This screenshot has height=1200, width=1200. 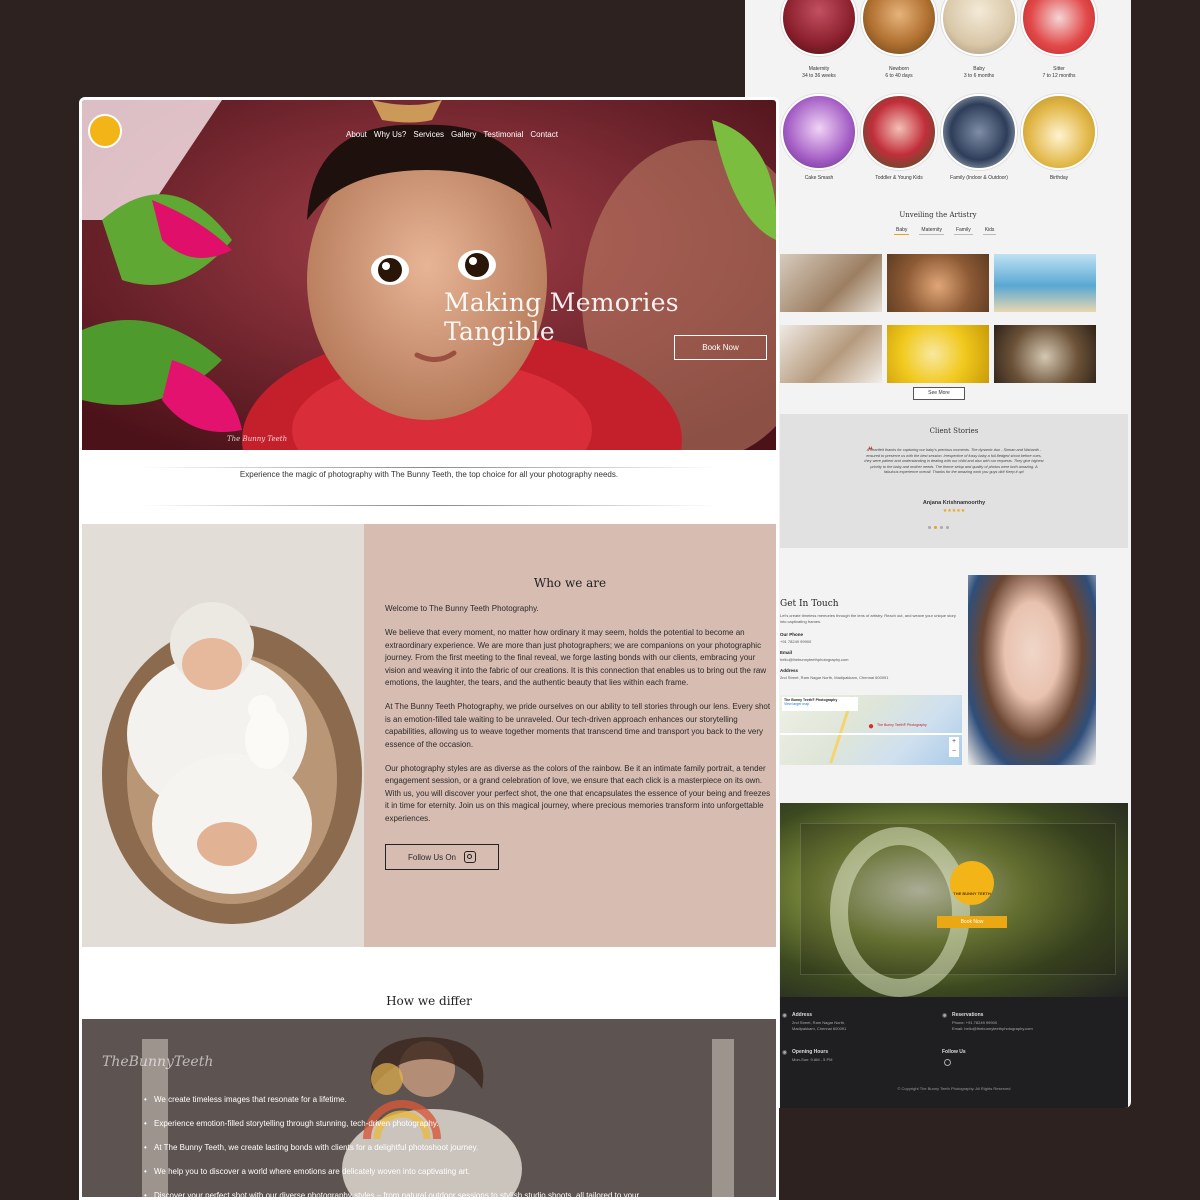 What do you see at coordinates (968, 1015) in the screenshot?
I see `footer-reservations-label: Reservations` at bounding box center [968, 1015].